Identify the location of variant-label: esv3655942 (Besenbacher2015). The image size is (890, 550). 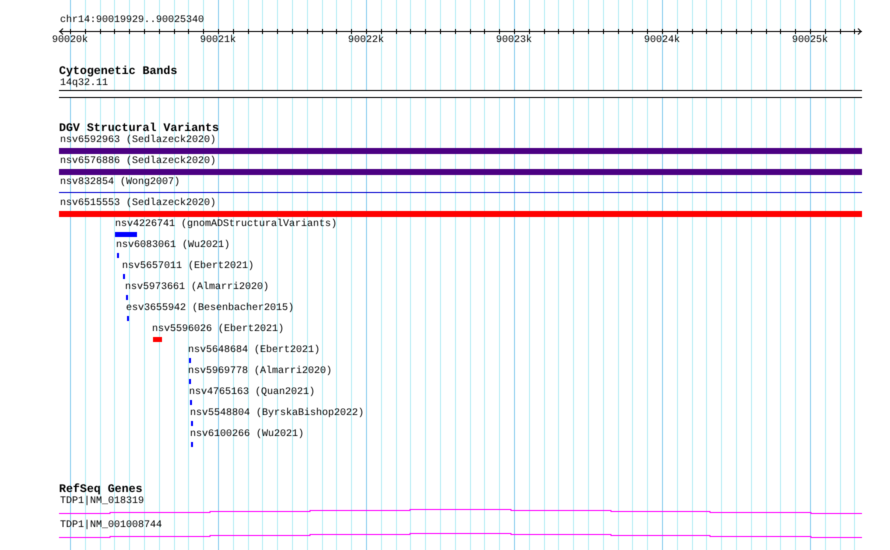
(210, 309).